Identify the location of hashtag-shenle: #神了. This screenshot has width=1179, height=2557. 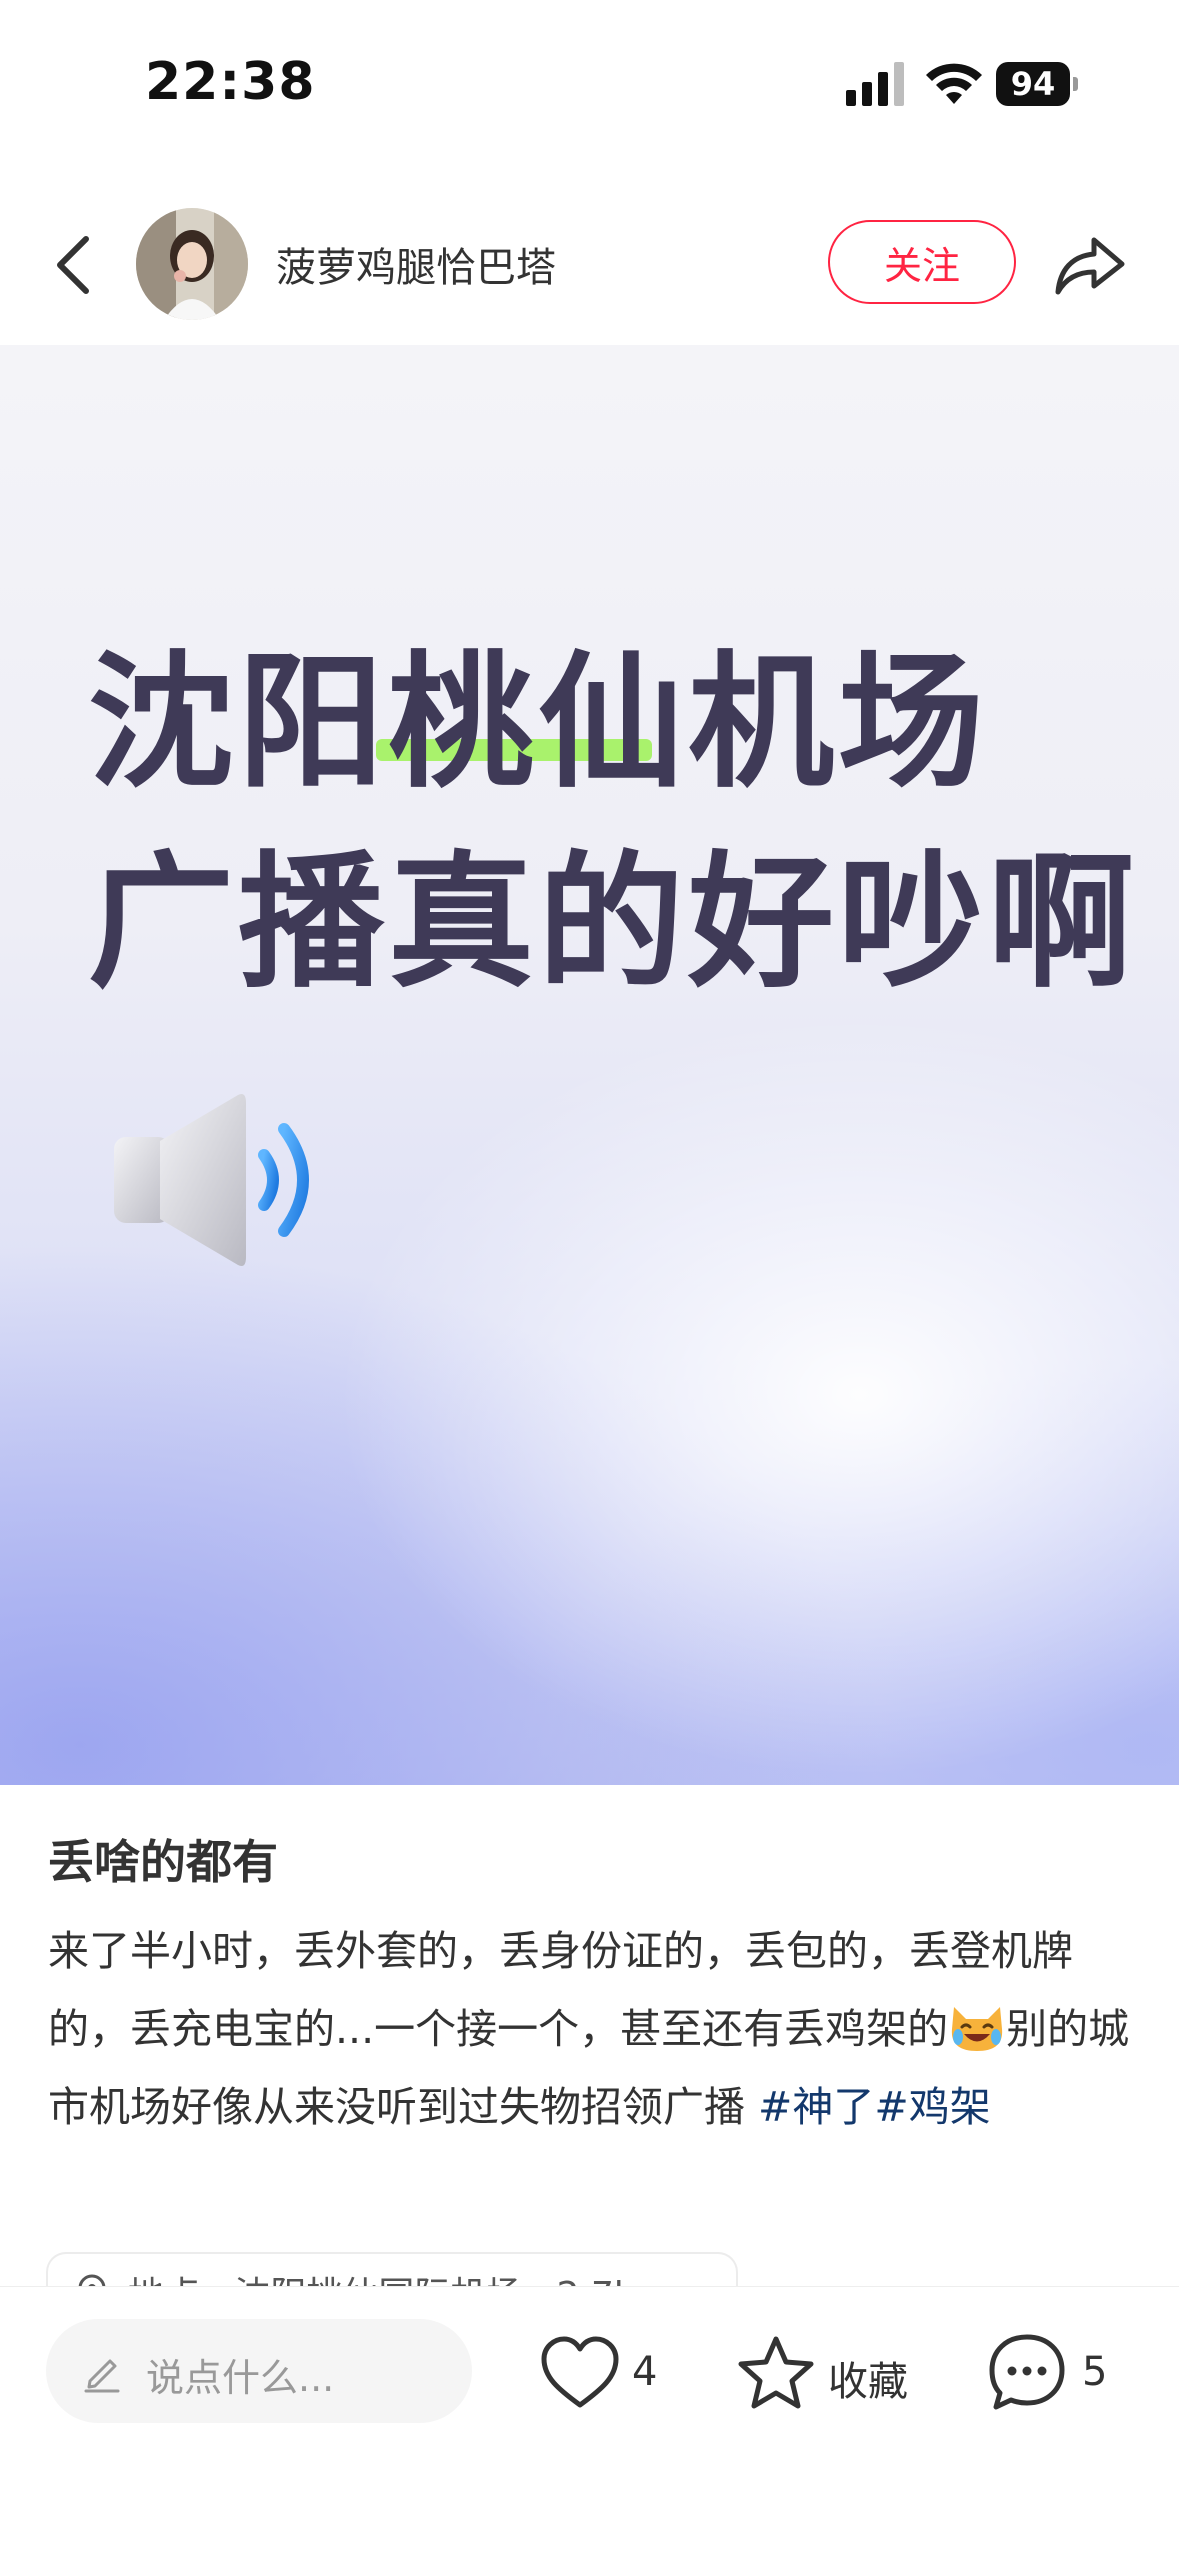
(816, 2107).